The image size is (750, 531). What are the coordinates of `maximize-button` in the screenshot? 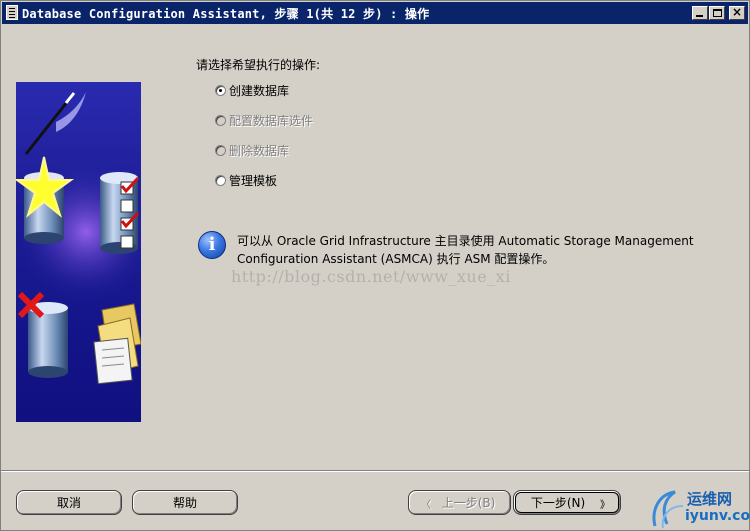 It's located at (717, 13).